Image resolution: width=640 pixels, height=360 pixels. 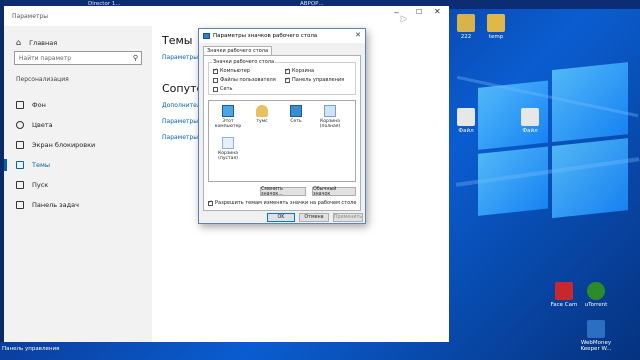 I want to click on checkbox-network: Сеть, so click(x=222, y=89).